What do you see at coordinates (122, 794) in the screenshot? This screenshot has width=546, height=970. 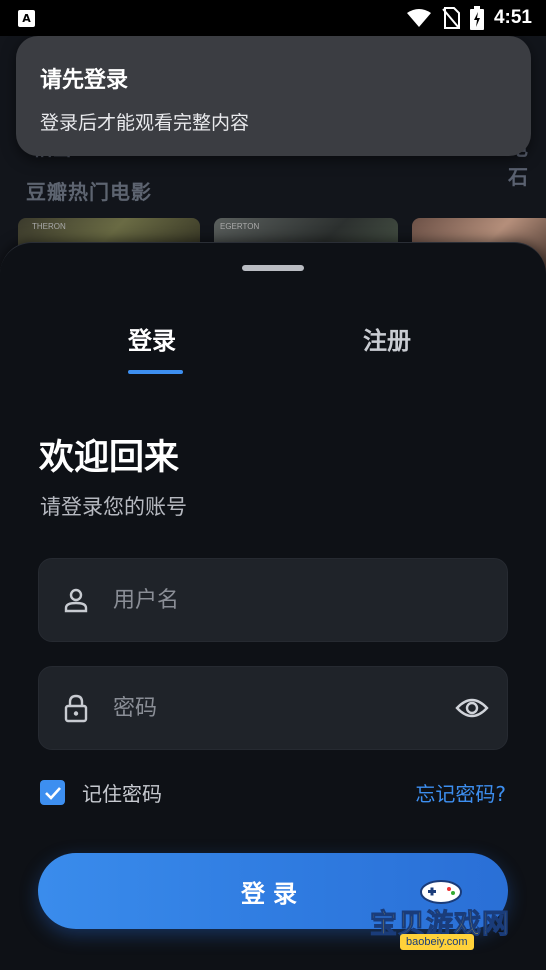 I see `remember-password-label: 记住密码` at bounding box center [122, 794].